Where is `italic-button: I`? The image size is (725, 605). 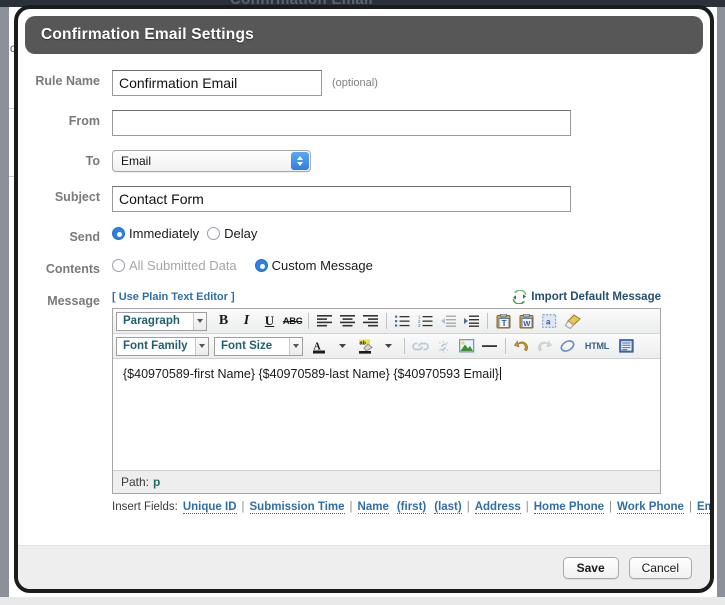
italic-button: I is located at coordinates (246, 321).